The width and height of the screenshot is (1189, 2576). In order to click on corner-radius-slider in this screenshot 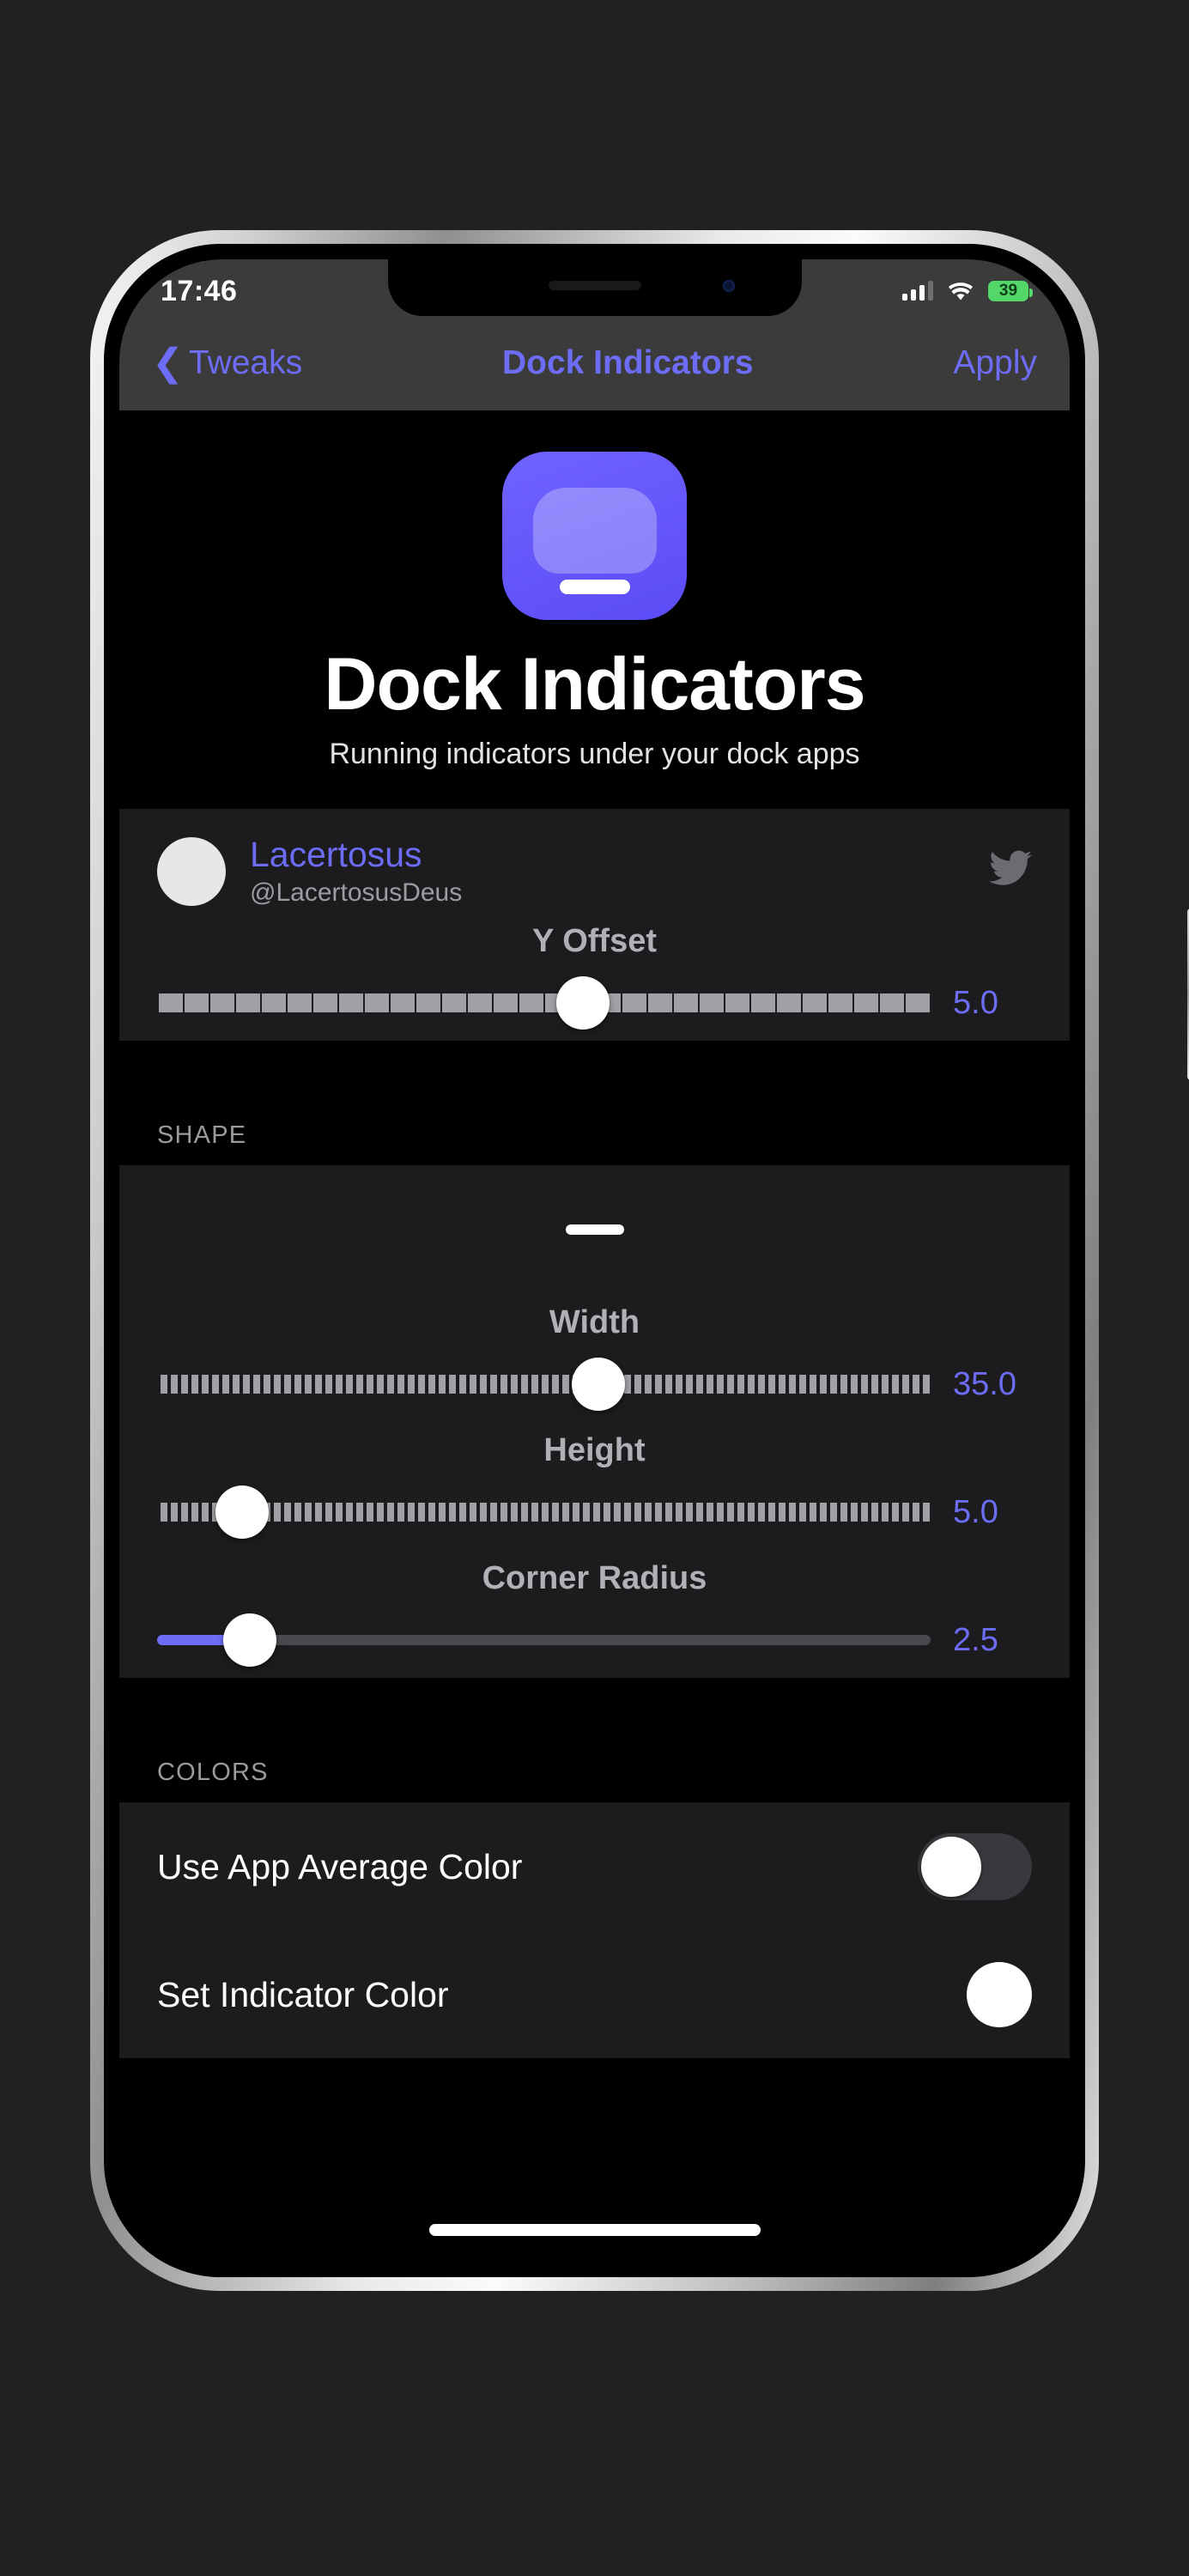, I will do `click(544, 1641)`.